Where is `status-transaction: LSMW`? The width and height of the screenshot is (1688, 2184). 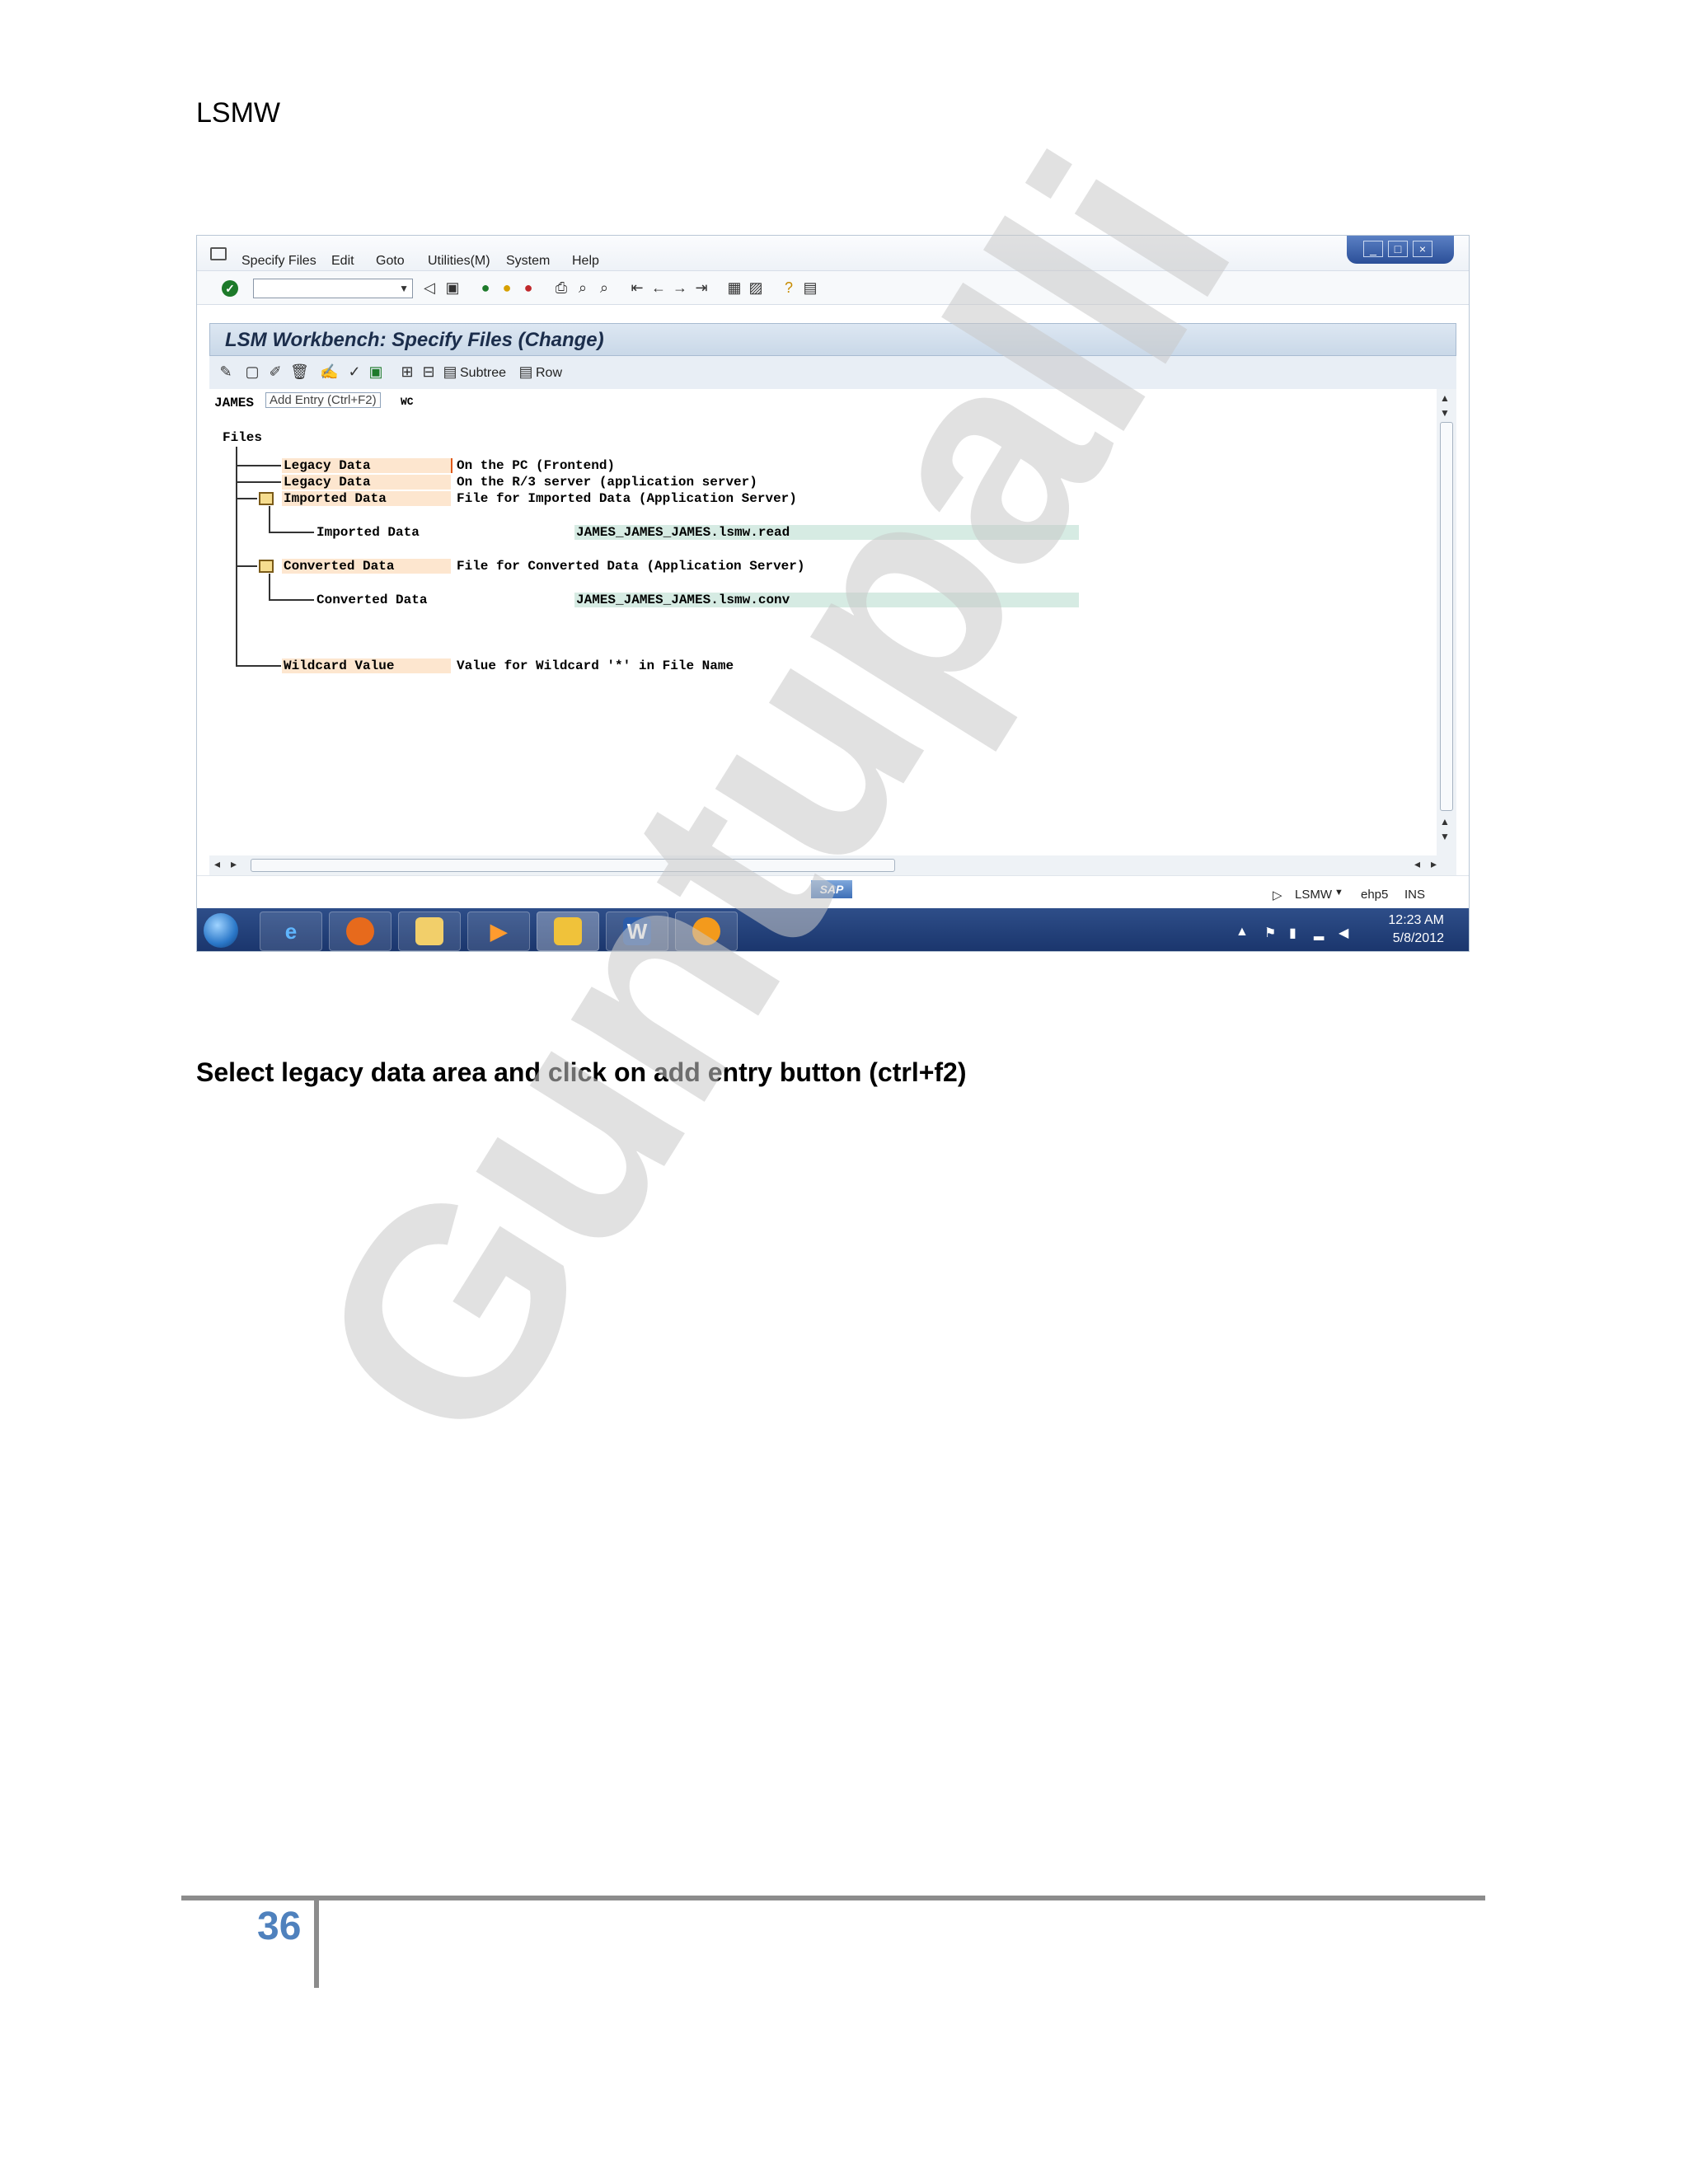 status-transaction: LSMW is located at coordinates (1313, 895).